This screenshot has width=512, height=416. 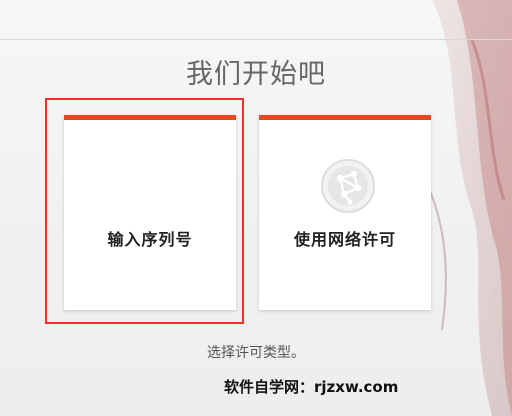 I want to click on header-divider, so click(x=256, y=39).